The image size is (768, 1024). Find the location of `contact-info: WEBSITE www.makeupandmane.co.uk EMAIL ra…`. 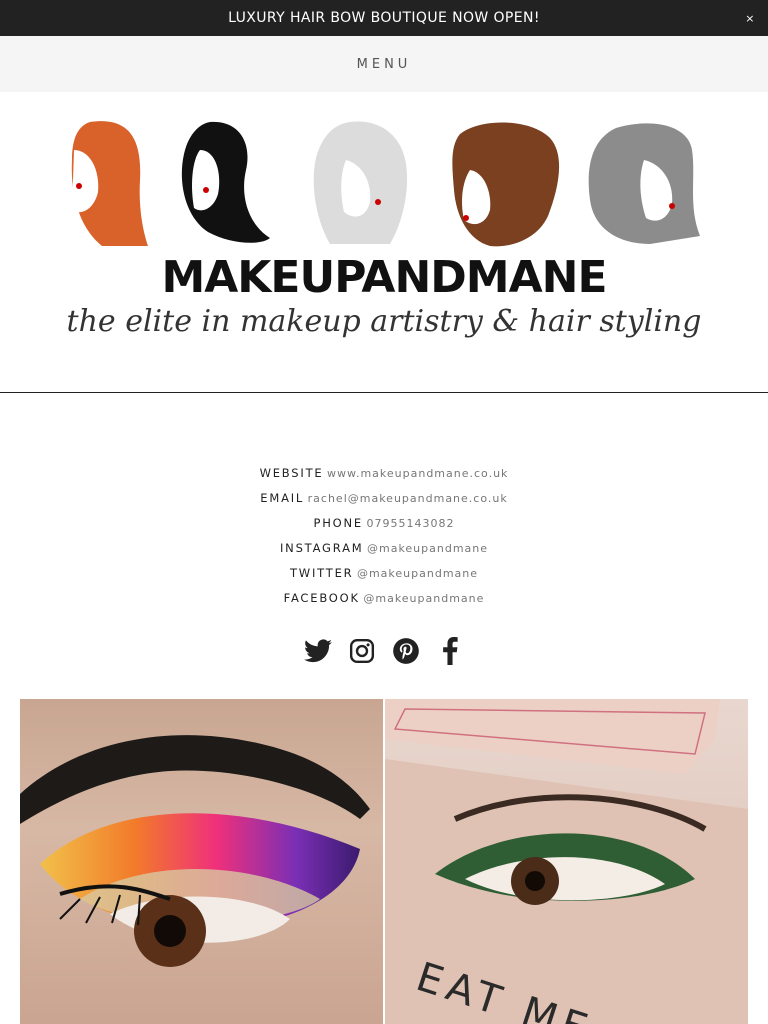

contact-info: WEBSITE www.makeupandmane.co.uk EMAIL ra… is located at coordinates (384, 536).